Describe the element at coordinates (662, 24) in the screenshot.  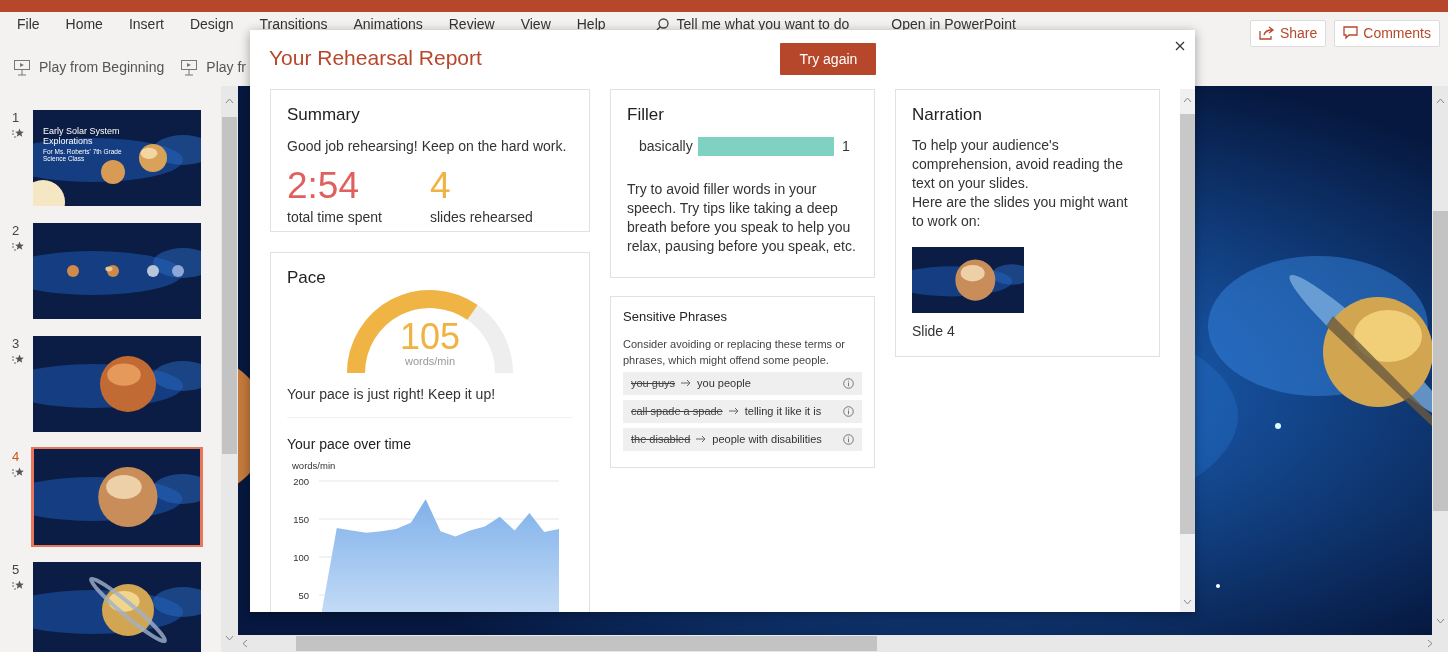
I see `search-icon` at that location.